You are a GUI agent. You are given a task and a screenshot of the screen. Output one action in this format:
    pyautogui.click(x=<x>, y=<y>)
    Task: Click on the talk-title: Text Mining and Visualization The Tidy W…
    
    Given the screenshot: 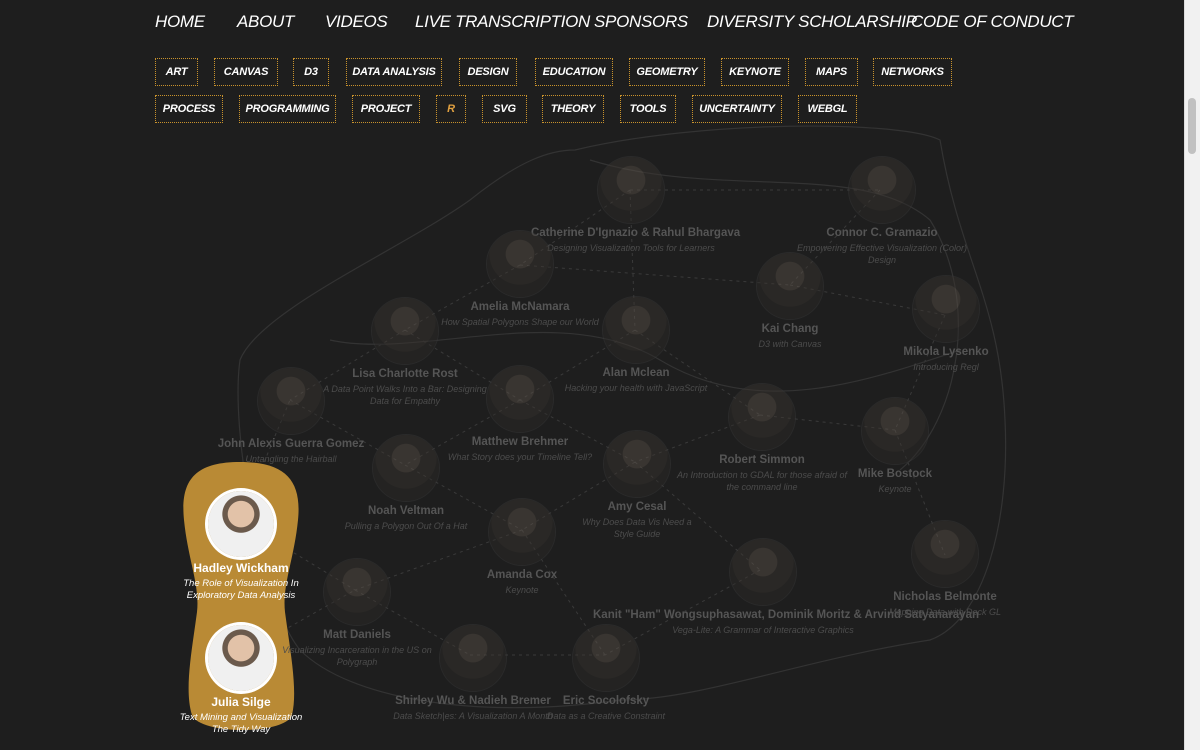 What is the action you would take?
    pyautogui.click(x=241, y=723)
    